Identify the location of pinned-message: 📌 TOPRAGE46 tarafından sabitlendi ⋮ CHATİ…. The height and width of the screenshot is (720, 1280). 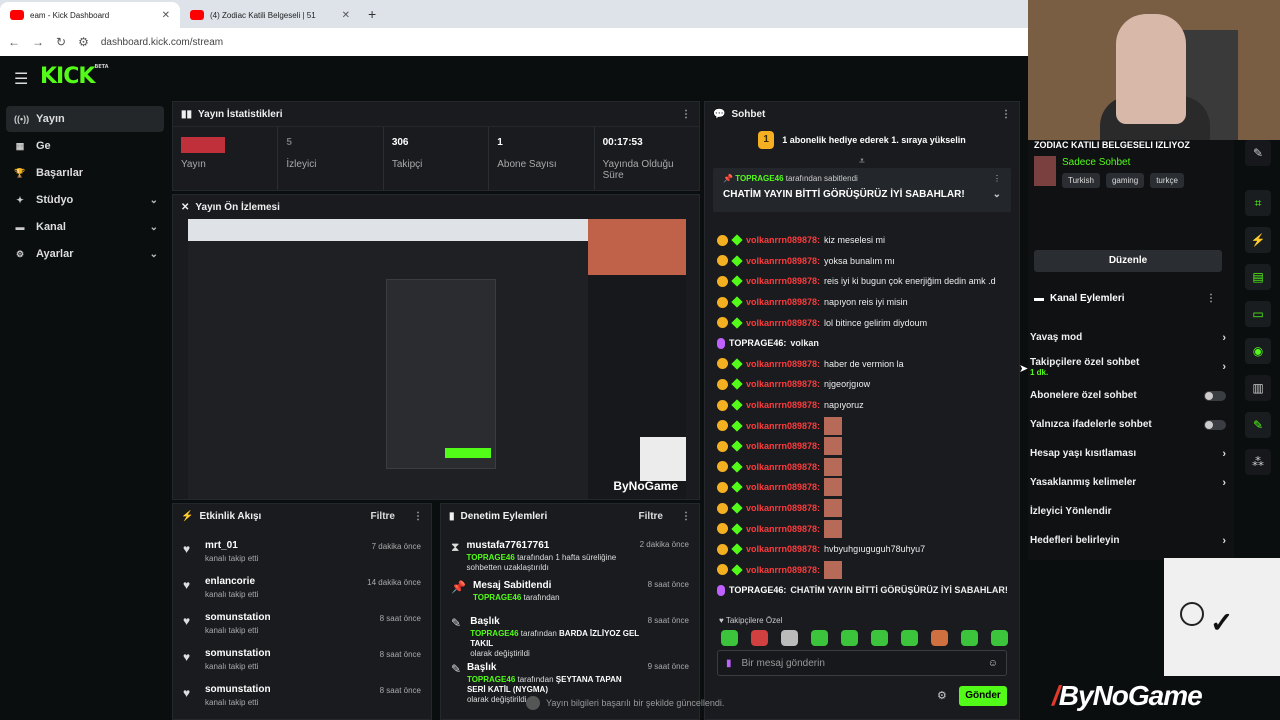
(862, 190).